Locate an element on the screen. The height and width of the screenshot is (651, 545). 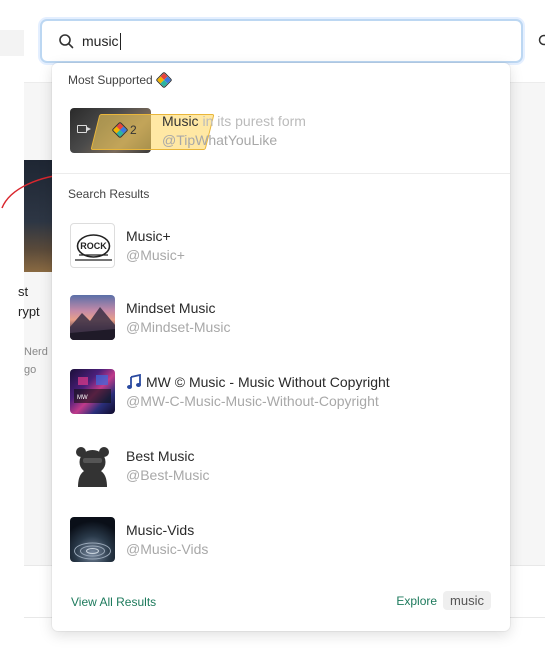
explore-tag: music is located at coordinates (467, 600).